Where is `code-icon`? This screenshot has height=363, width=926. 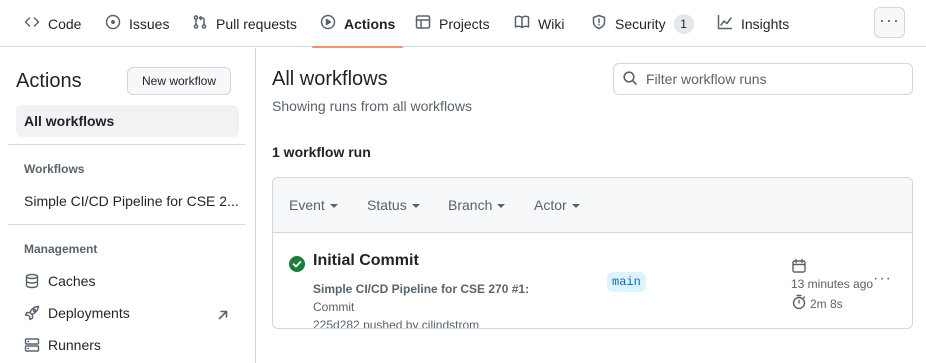 code-icon is located at coordinates (32, 23).